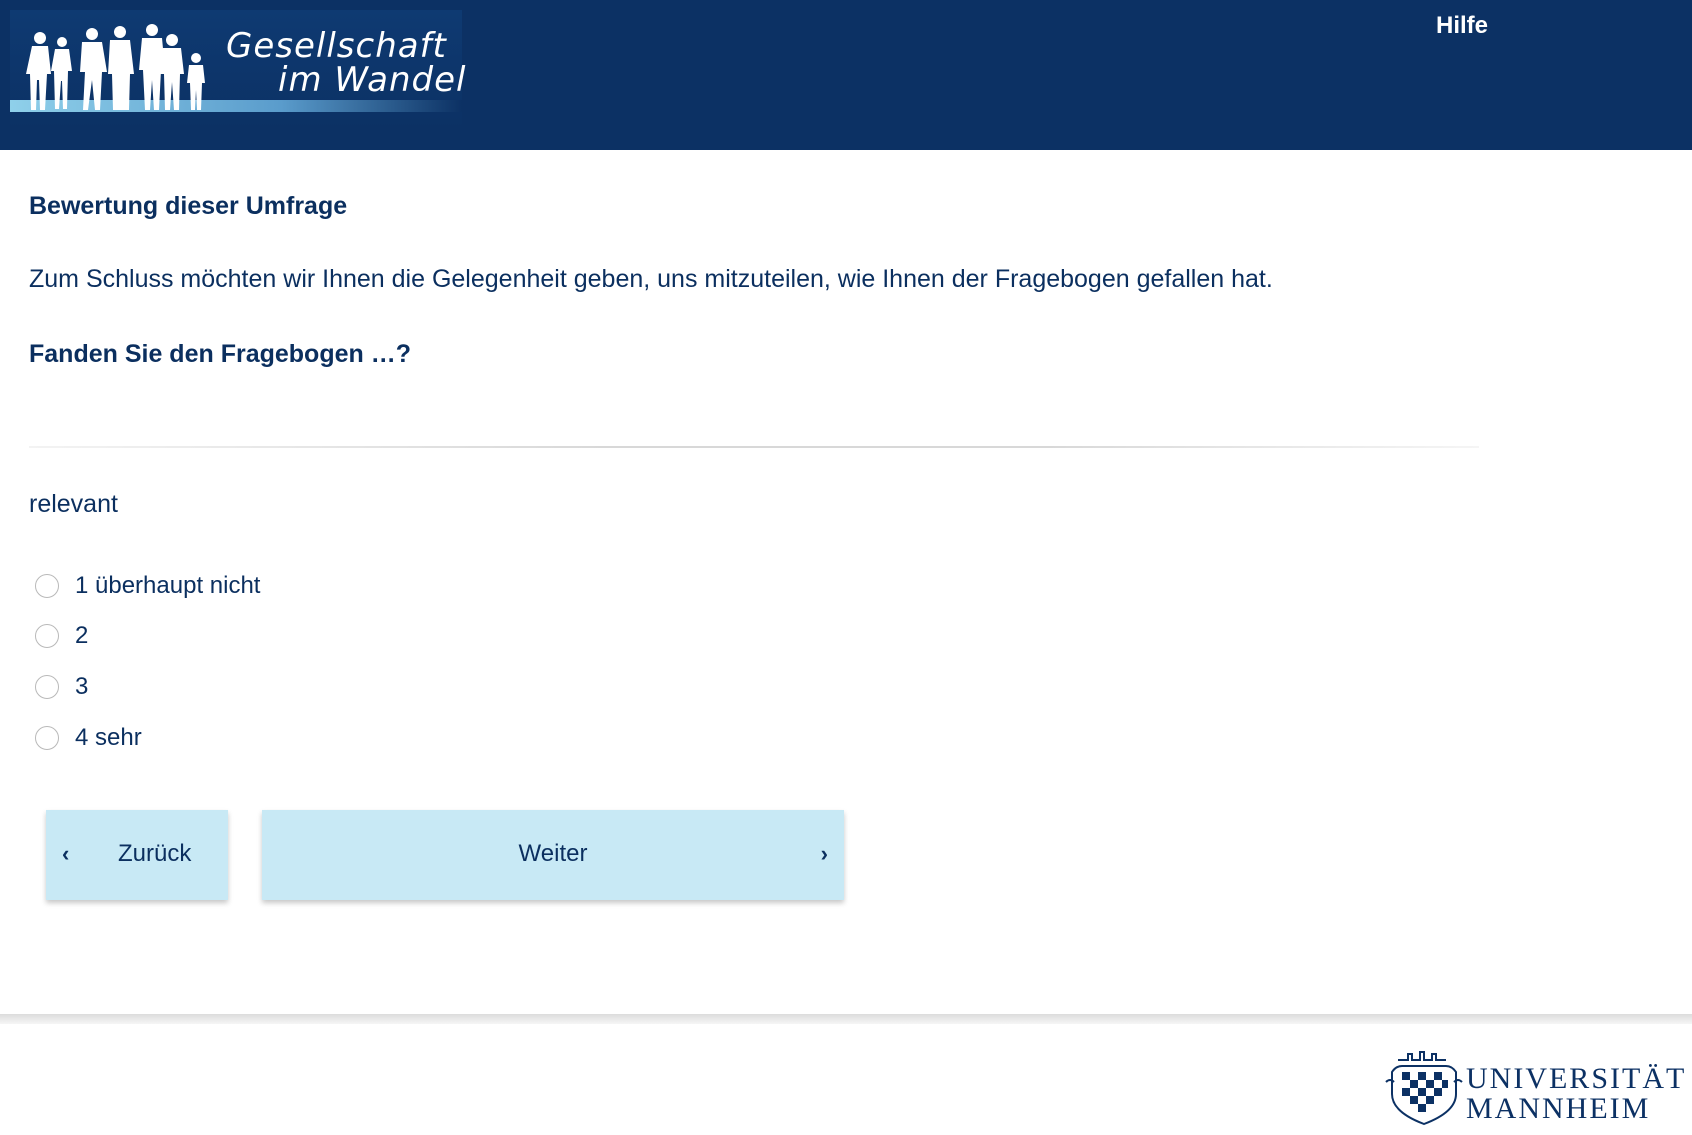 This screenshot has width=1692, height=1135. Describe the element at coordinates (846, 1019) in the screenshot. I see `footer-divider` at that location.